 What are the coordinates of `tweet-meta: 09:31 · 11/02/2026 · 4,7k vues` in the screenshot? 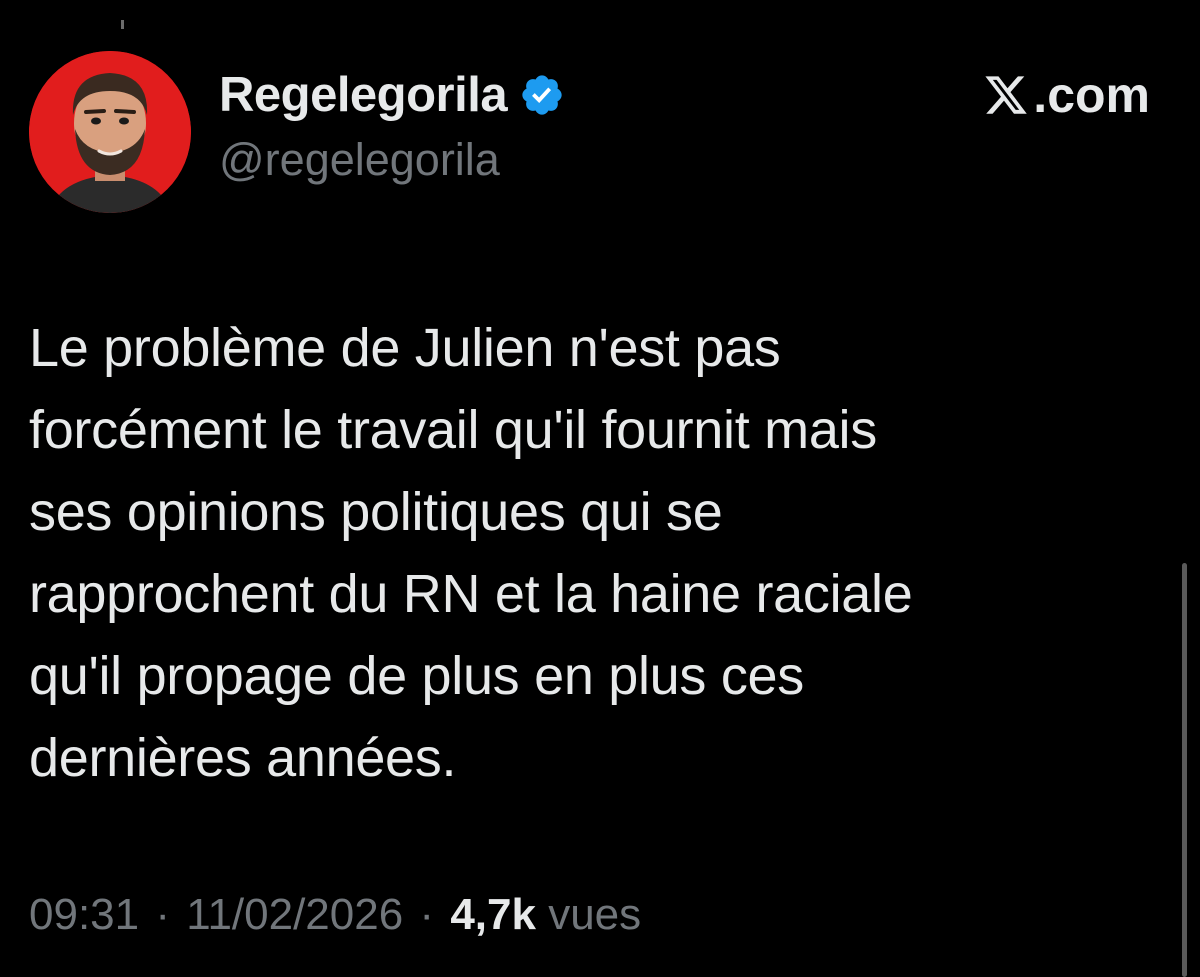 It's located at (335, 915).